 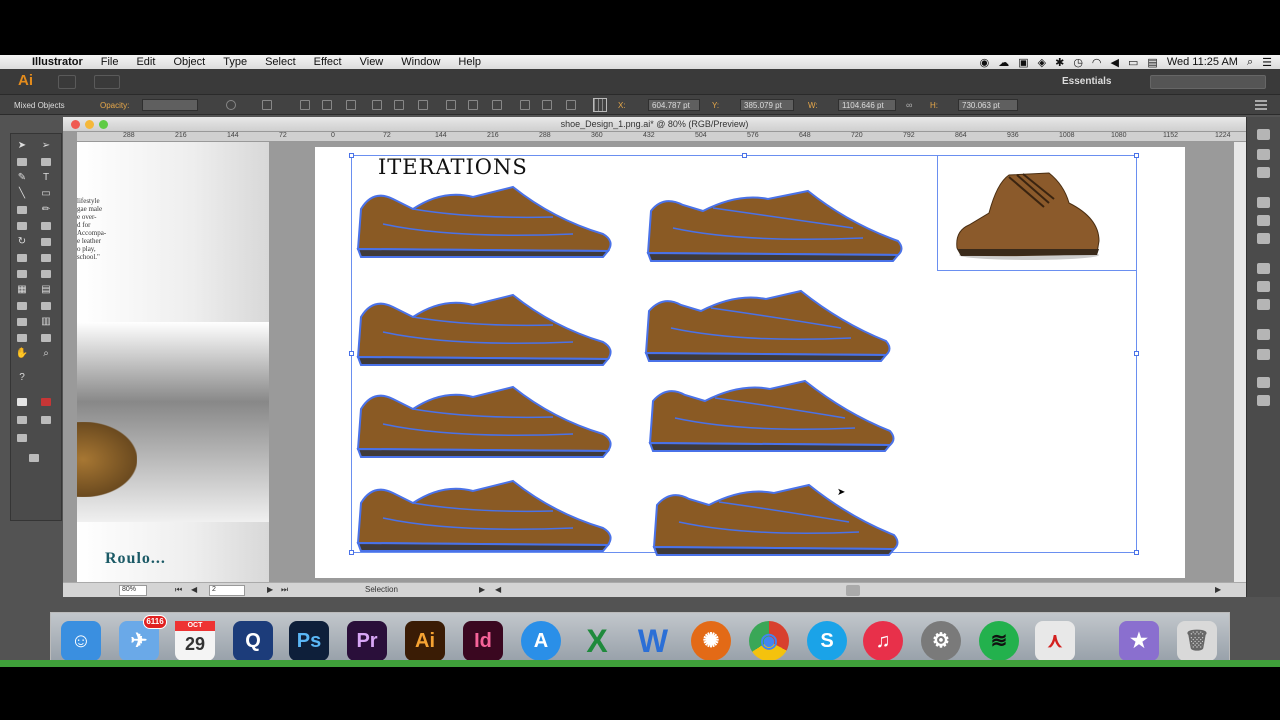 I want to click on menu-effect: Effect, so click(x=328, y=62).